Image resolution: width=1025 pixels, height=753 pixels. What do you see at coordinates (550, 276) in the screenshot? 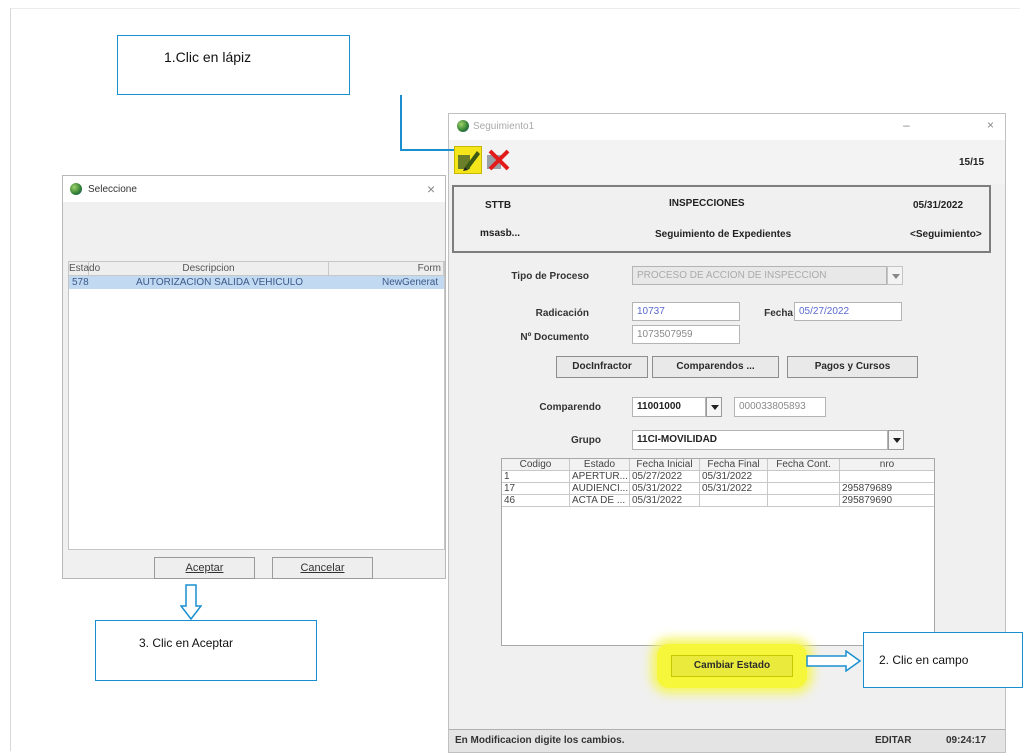
I see `tipo-proceso-label: Tipo de Proceso` at bounding box center [550, 276].